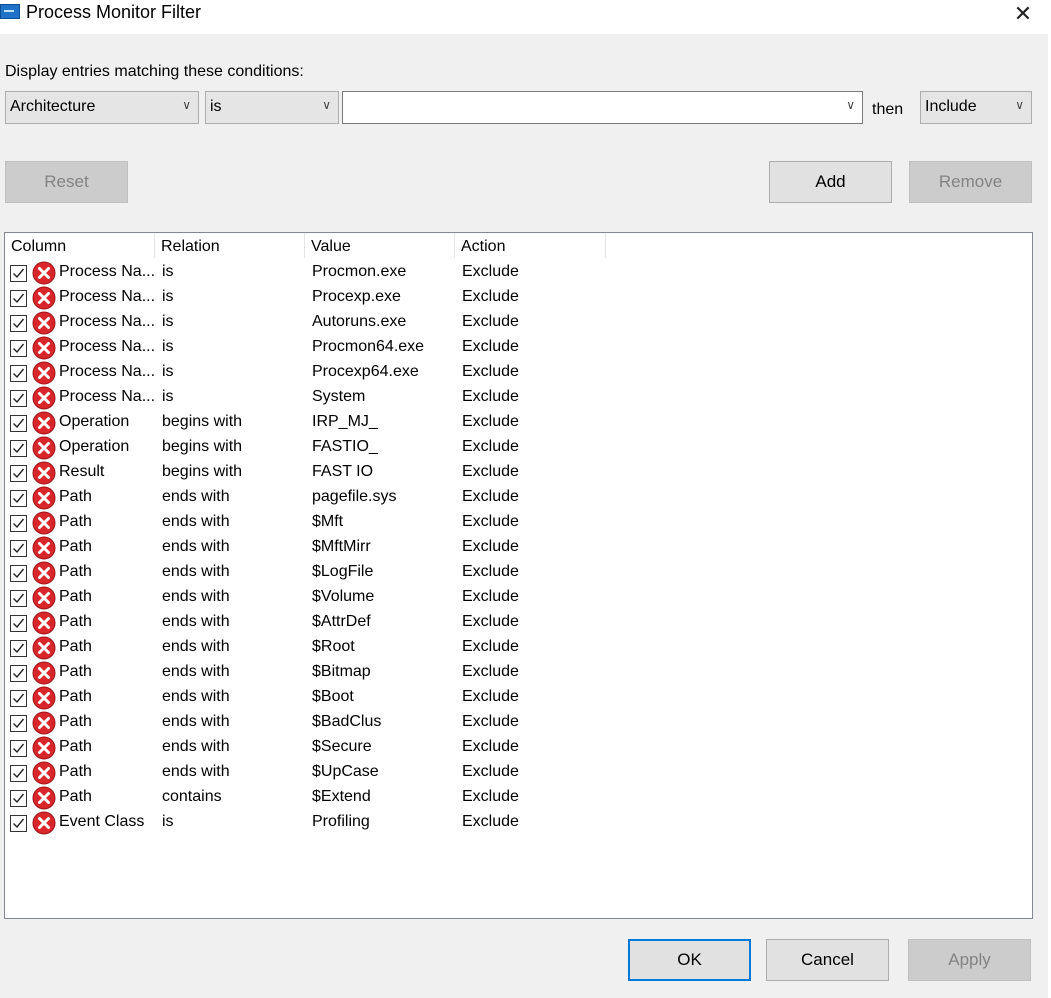 This screenshot has width=1051, height=998. I want to click on table-row: Event Class is Profiling Exclude, so click(518, 822).